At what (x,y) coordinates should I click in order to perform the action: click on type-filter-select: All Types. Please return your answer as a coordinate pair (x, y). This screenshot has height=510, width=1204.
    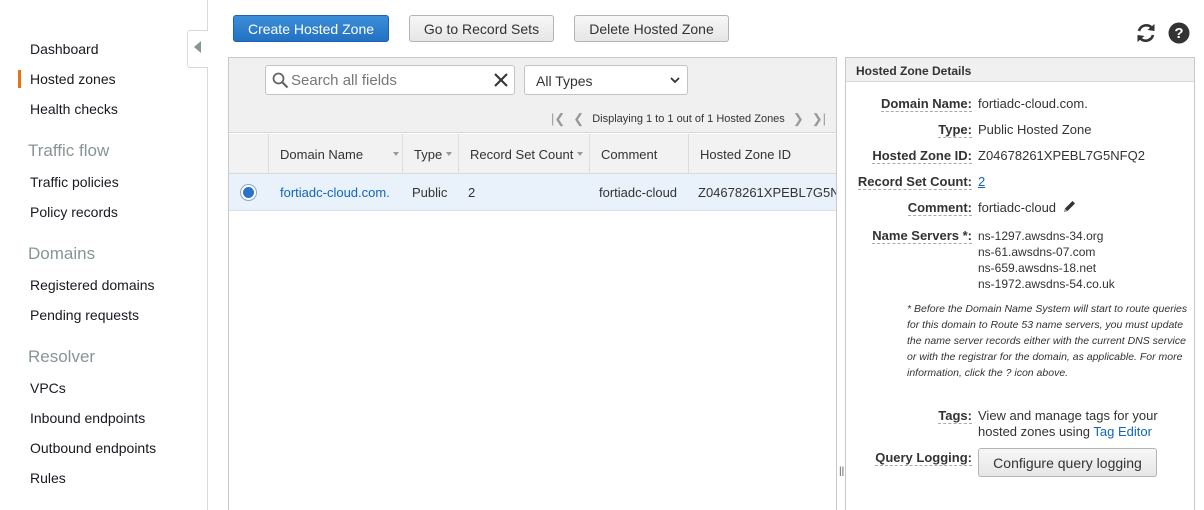
    Looking at the image, I should click on (606, 80).